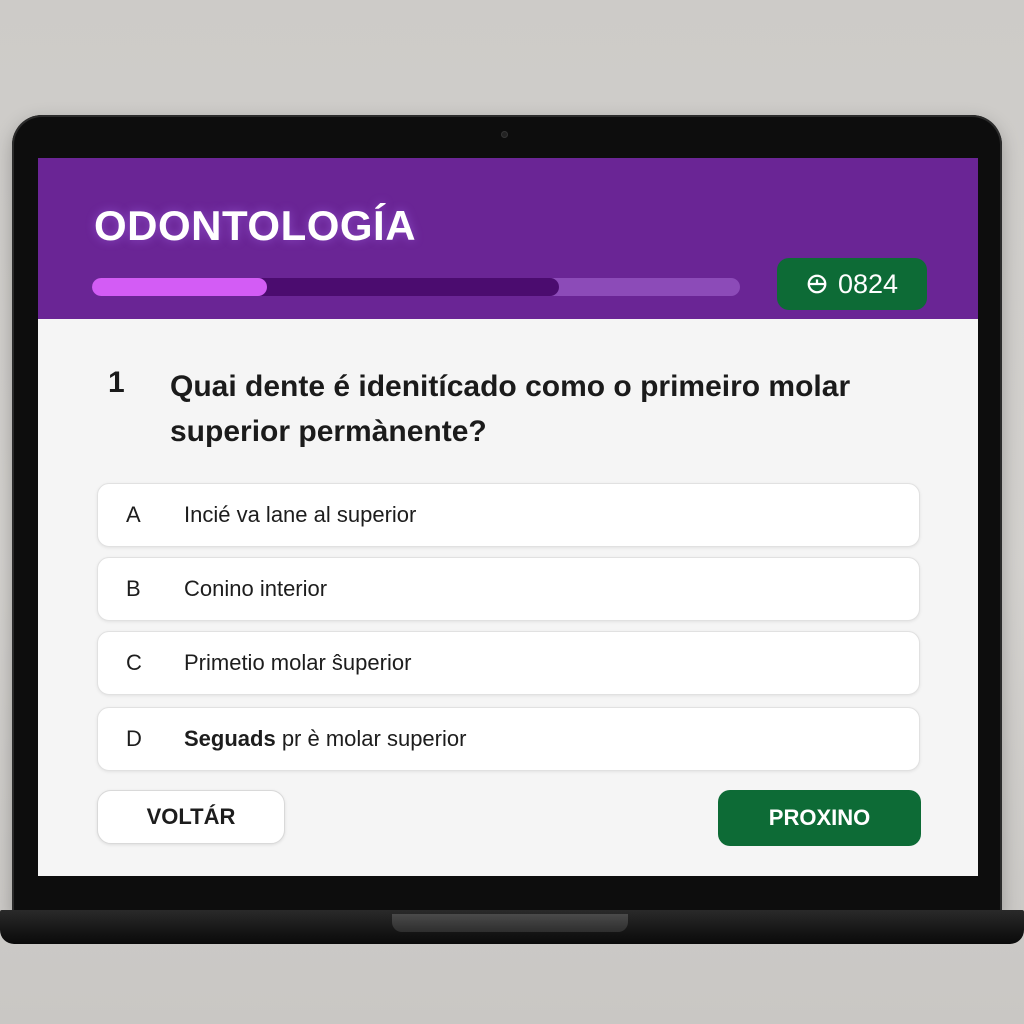 This screenshot has width=1024, height=1024. Describe the element at coordinates (868, 283) in the screenshot. I see `timer-value: 0824` at that location.